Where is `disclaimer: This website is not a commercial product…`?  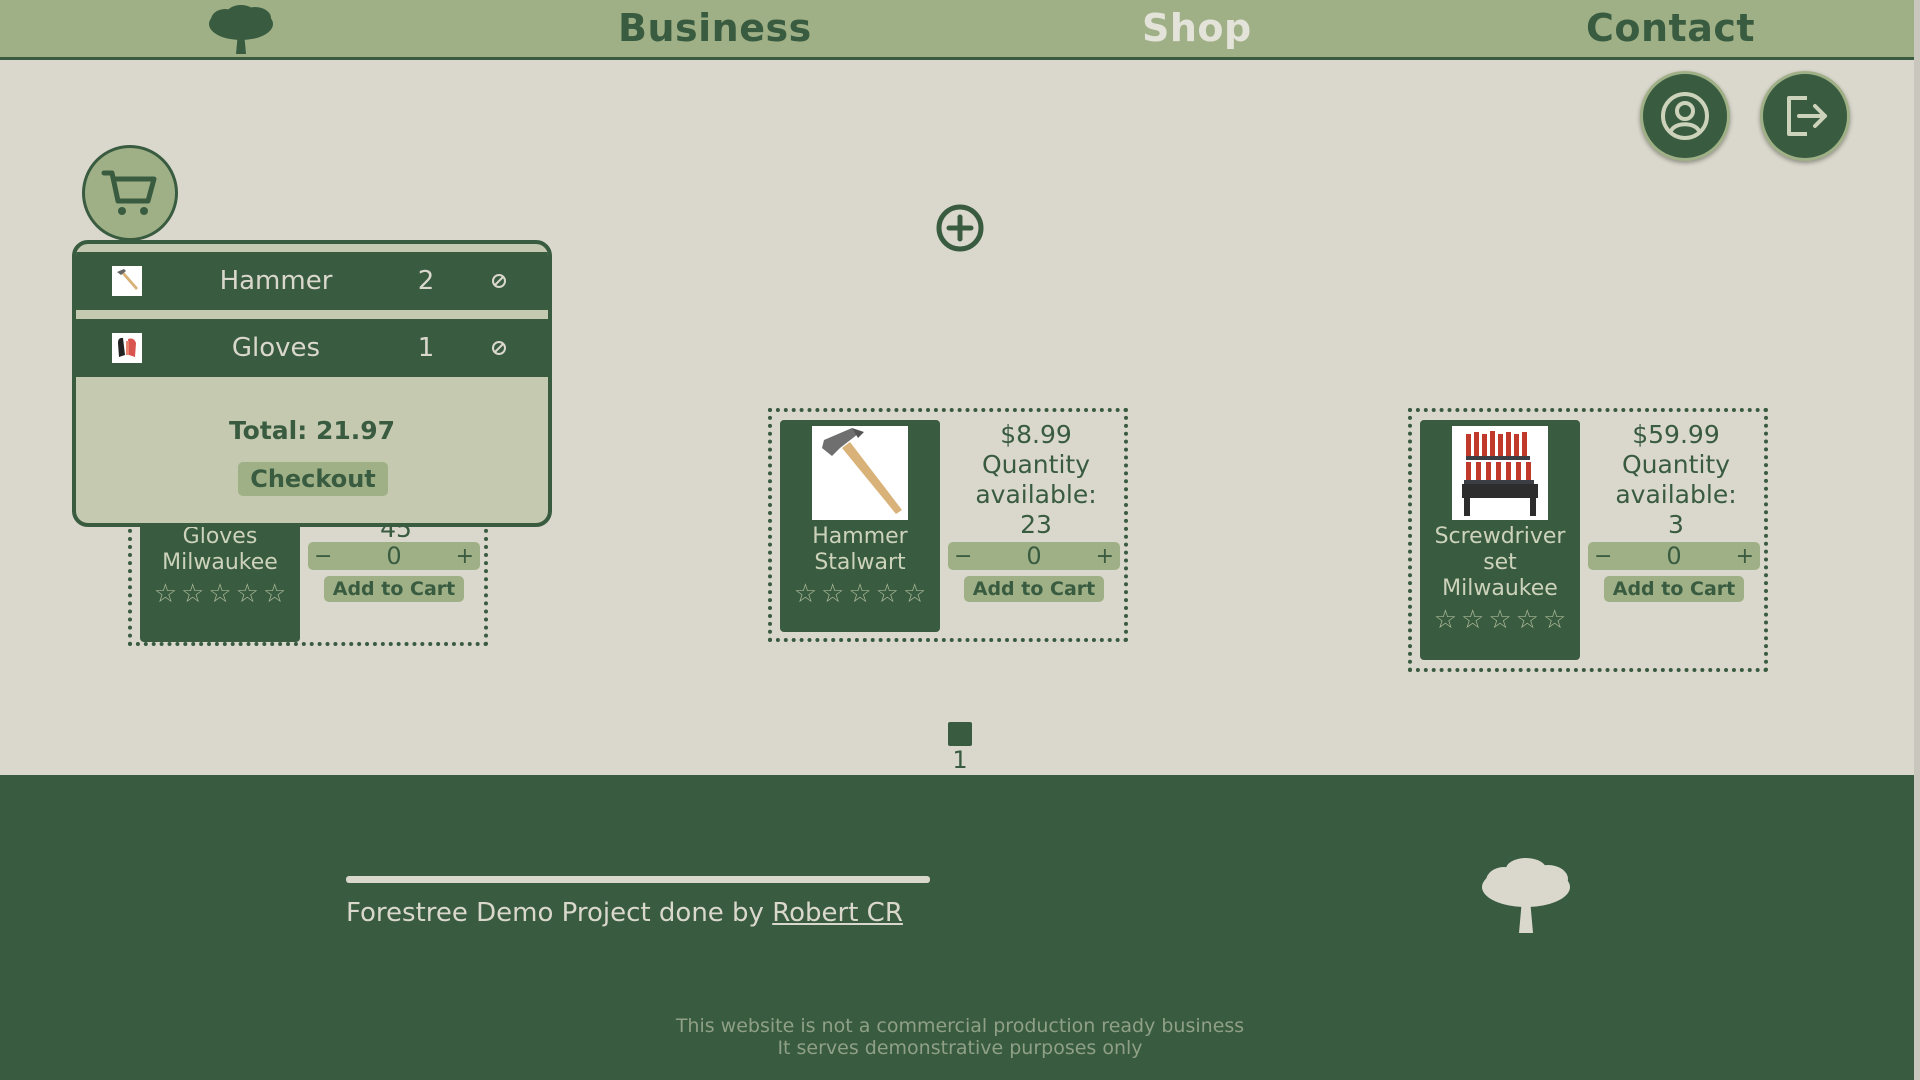 disclaimer: This website is not a commercial product… is located at coordinates (960, 1037).